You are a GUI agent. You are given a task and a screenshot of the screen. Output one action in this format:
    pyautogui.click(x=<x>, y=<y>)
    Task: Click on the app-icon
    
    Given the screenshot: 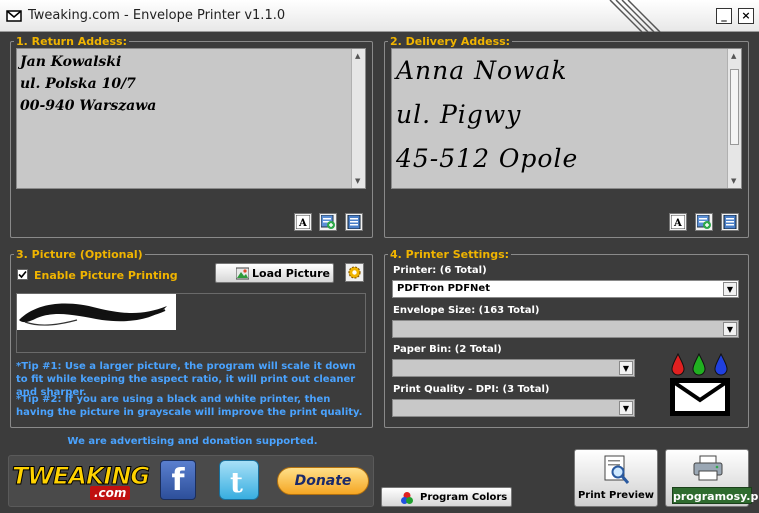 What is the action you would take?
    pyautogui.click(x=14, y=16)
    